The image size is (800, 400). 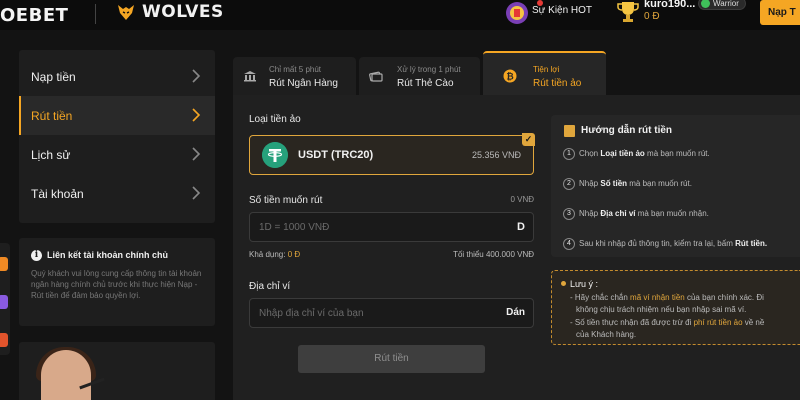 What do you see at coordinates (294, 254) in the screenshot?
I see `available-value: 0 Đ` at bounding box center [294, 254].